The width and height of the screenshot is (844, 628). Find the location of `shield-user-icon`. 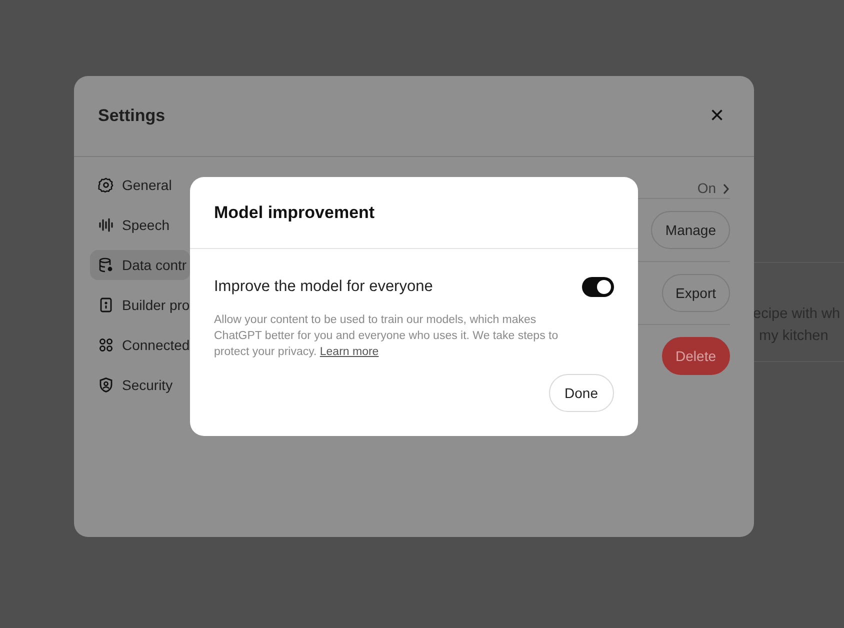

shield-user-icon is located at coordinates (106, 385).